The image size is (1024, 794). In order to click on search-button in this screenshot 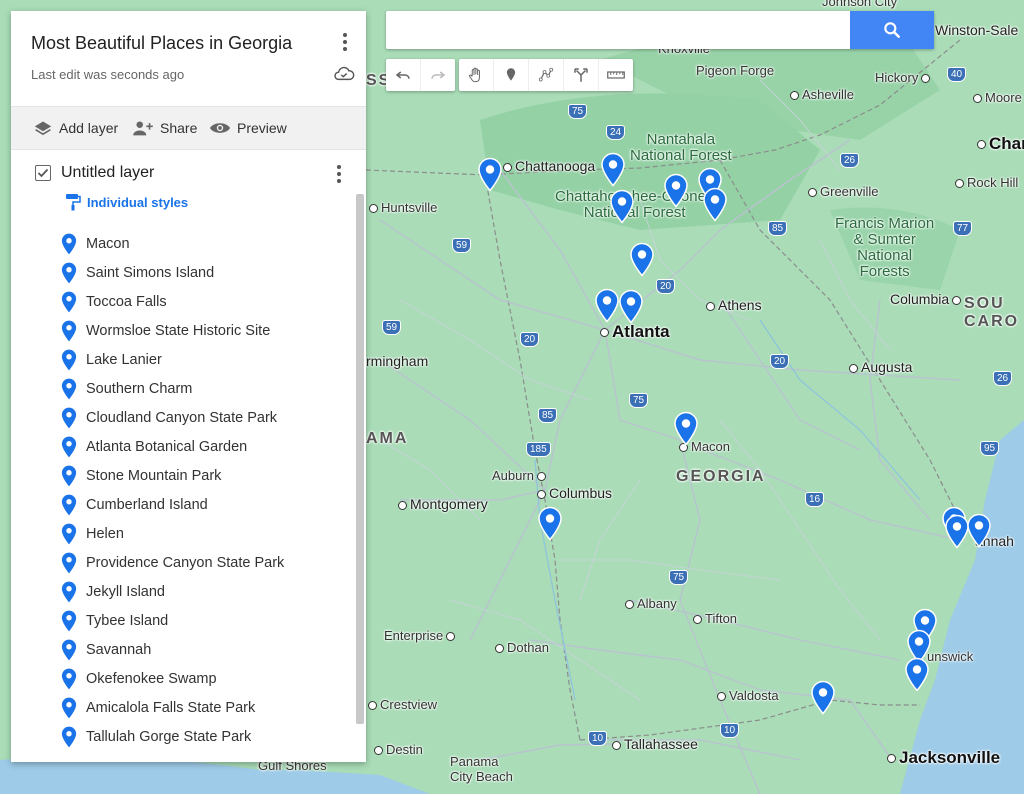, I will do `click(892, 30)`.